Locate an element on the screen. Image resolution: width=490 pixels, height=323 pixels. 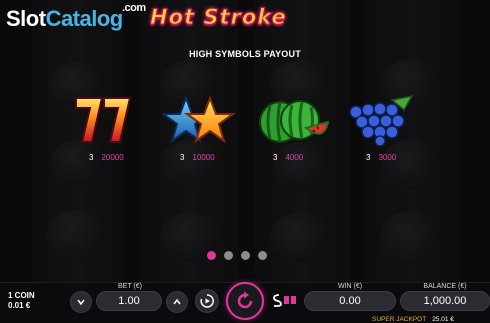
bet-increase-button is located at coordinates (177, 302).